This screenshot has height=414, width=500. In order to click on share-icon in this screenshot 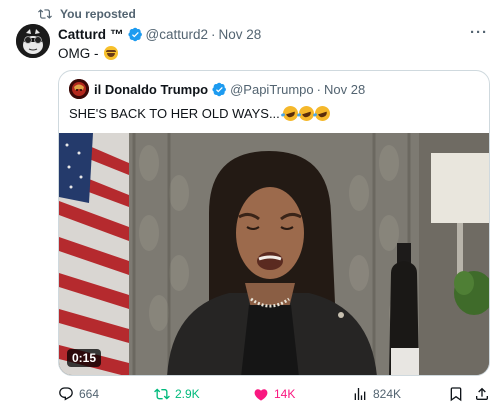, I will do `click(482, 393)`.